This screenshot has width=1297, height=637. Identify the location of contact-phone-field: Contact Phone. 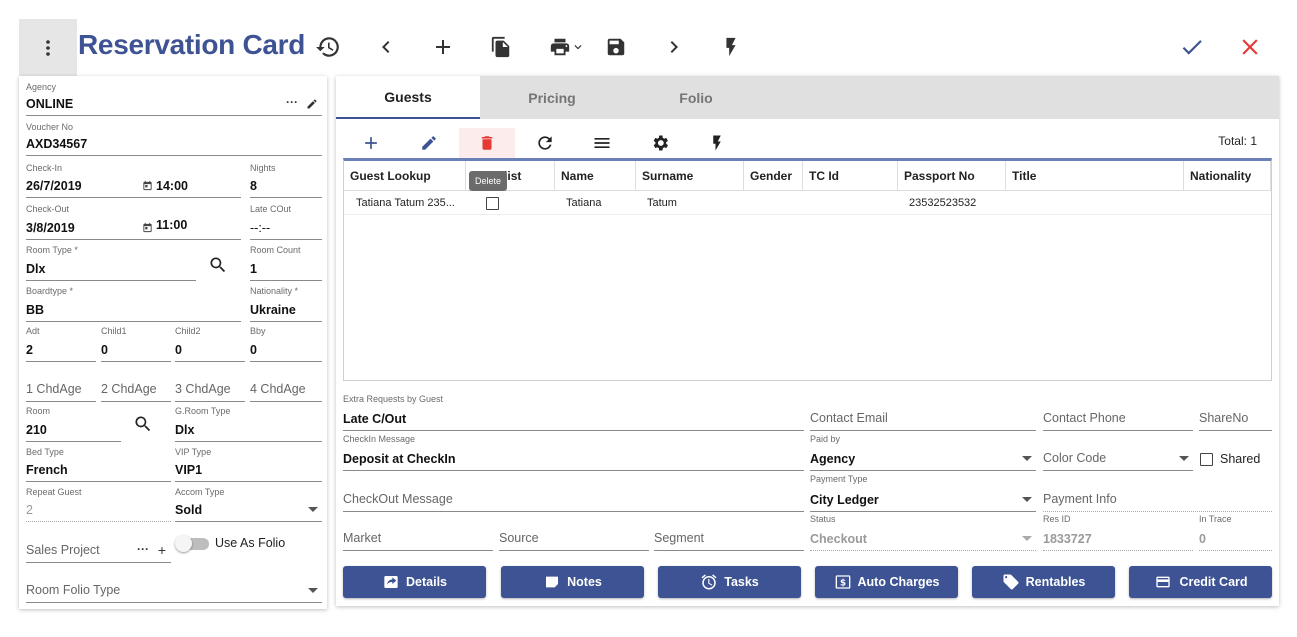
(1118, 412).